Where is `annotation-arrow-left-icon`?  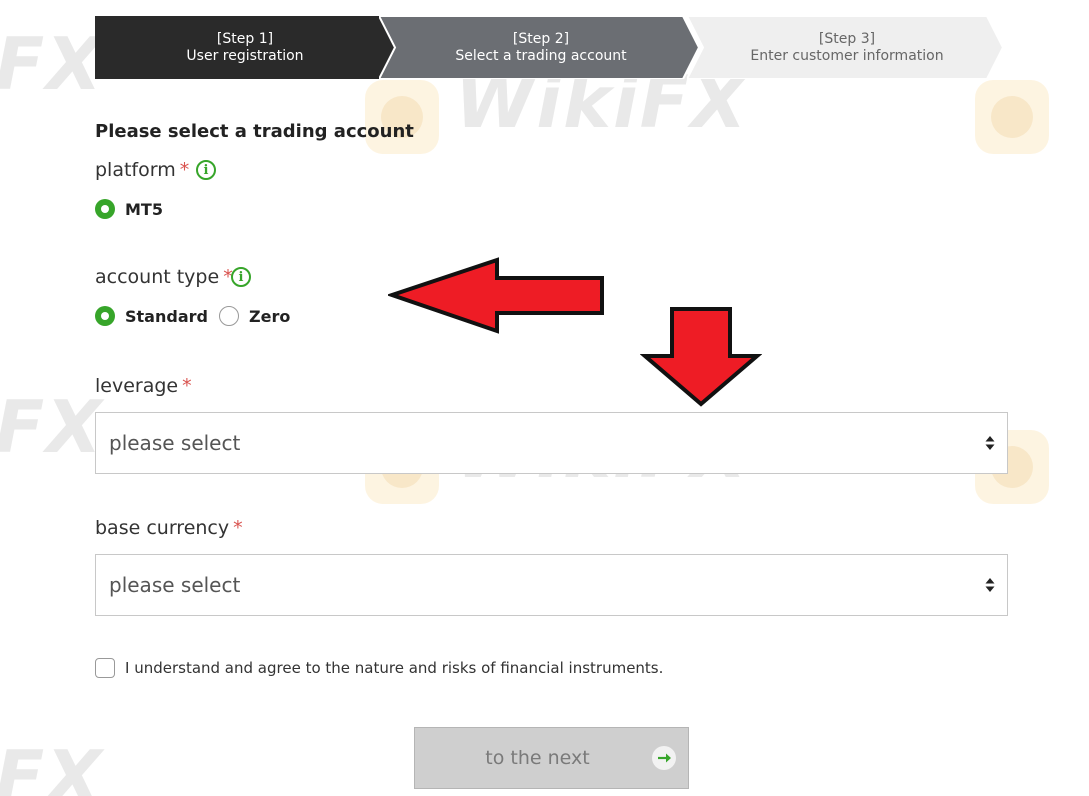 annotation-arrow-left-icon is located at coordinates (496, 295).